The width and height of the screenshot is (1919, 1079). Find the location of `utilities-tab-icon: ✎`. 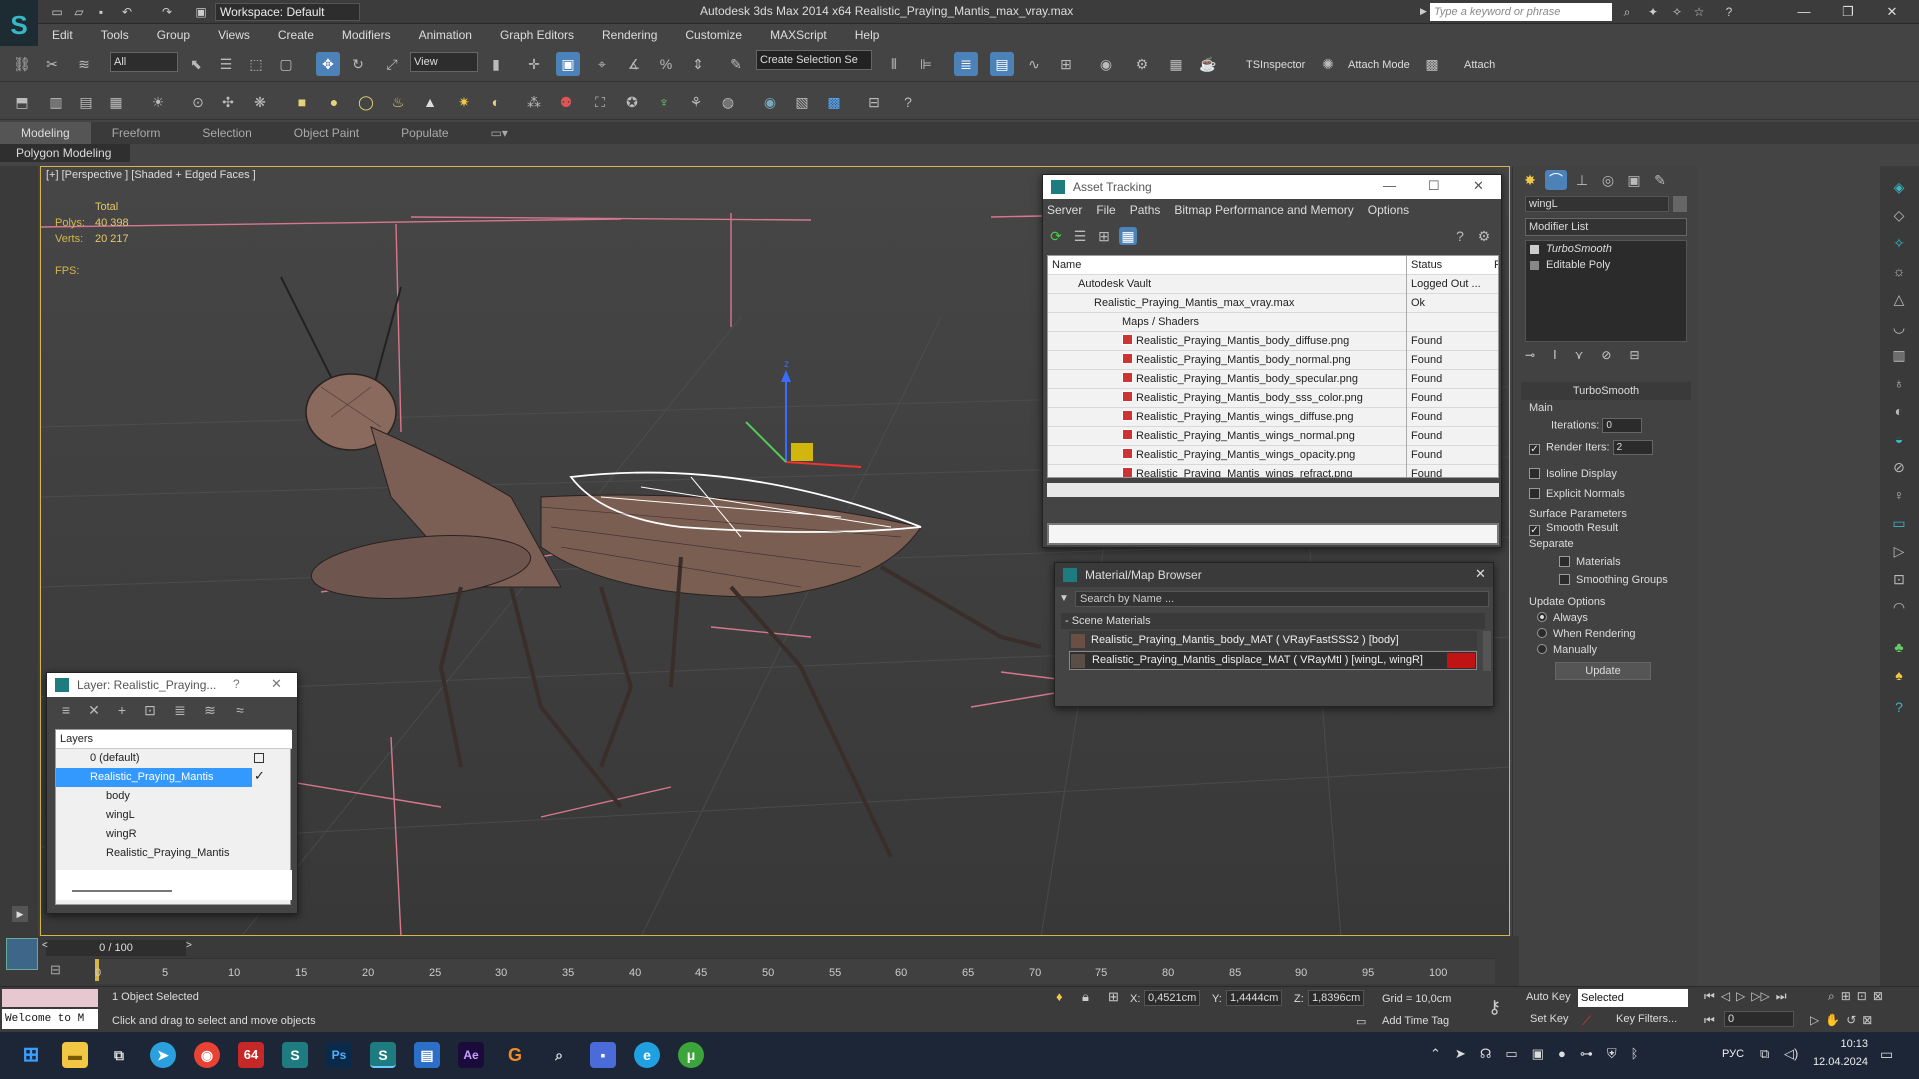

utilities-tab-icon: ✎ is located at coordinates (1660, 180).